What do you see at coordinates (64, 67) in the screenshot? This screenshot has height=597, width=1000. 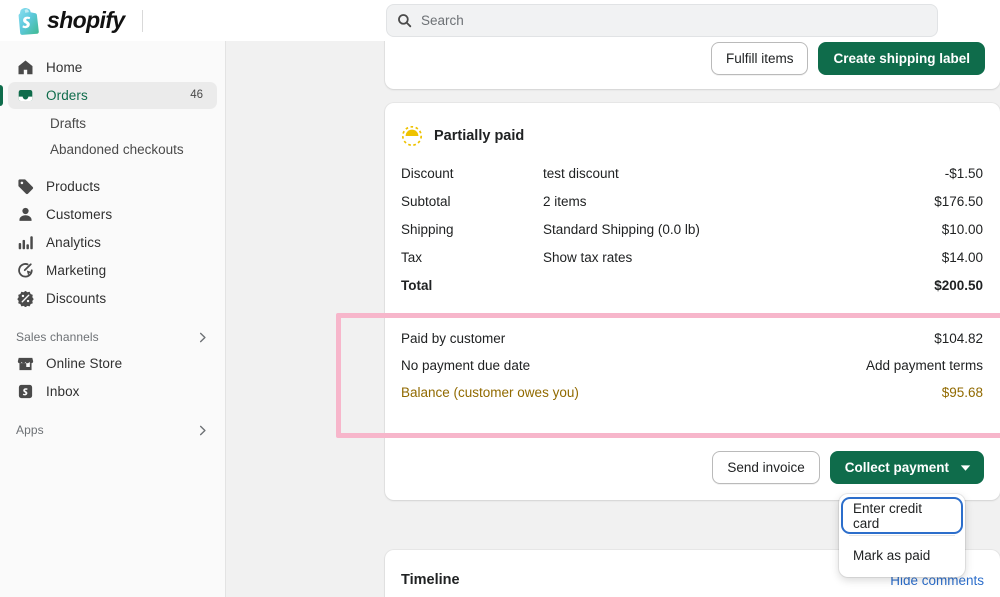 I see `sidebar-item-label-home: Home` at bounding box center [64, 67].